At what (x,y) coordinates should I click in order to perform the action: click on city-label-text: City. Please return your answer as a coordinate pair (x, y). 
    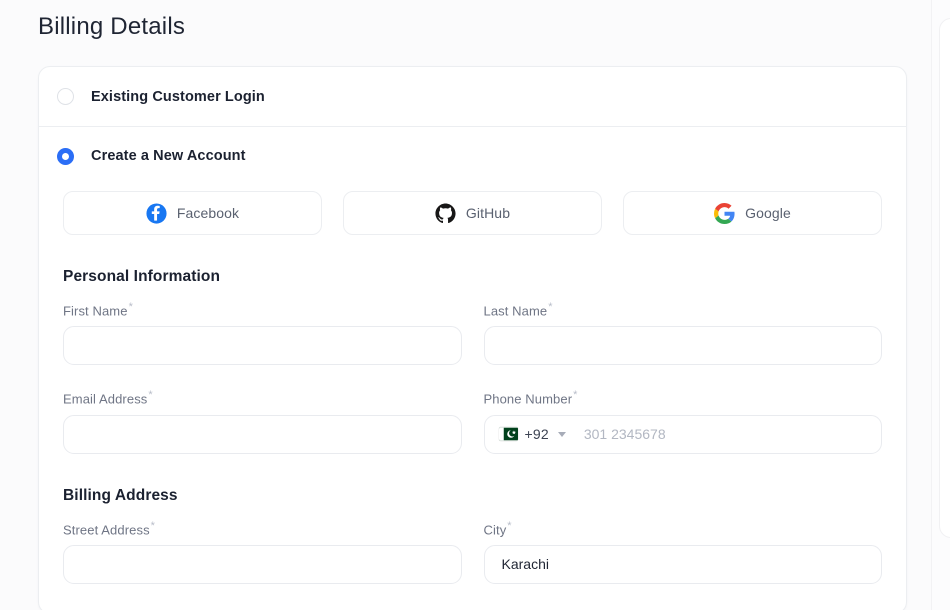
    Looking at the image, I should click on (495, 529).